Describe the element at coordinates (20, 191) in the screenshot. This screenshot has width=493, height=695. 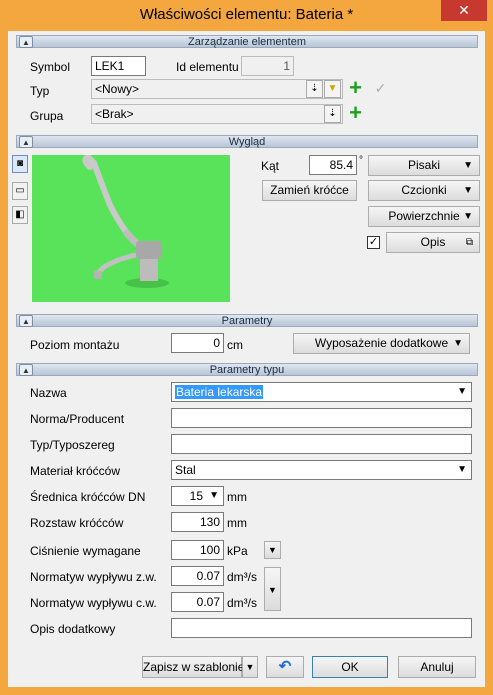
I see `flat-view-icon: ▭` at that location.